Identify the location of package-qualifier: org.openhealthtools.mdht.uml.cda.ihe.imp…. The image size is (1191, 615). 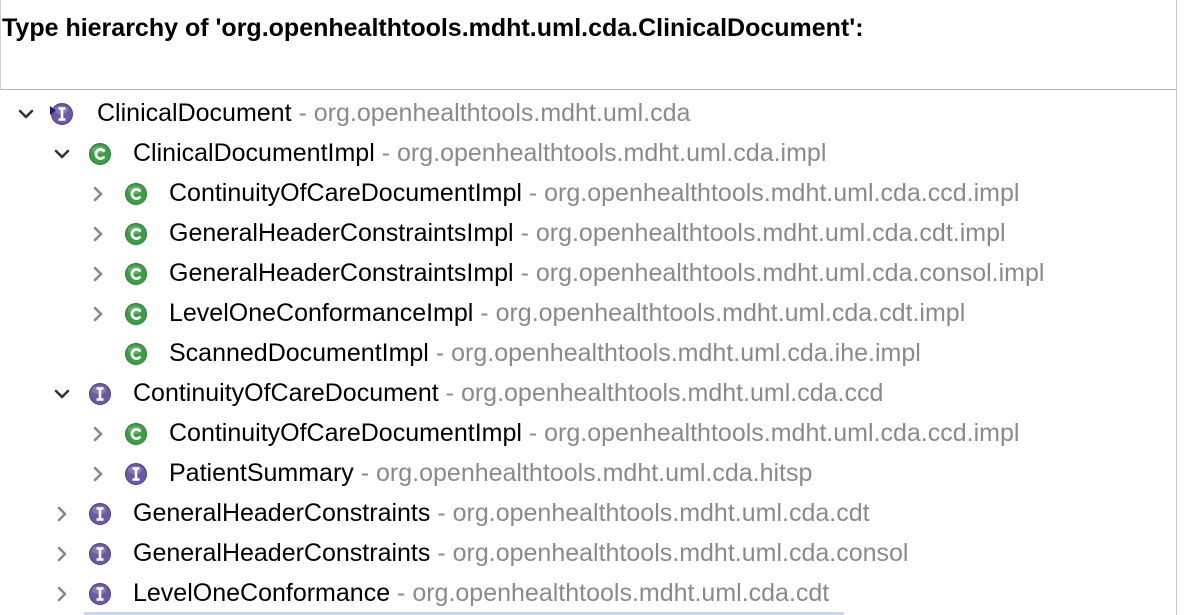
(686, 353).